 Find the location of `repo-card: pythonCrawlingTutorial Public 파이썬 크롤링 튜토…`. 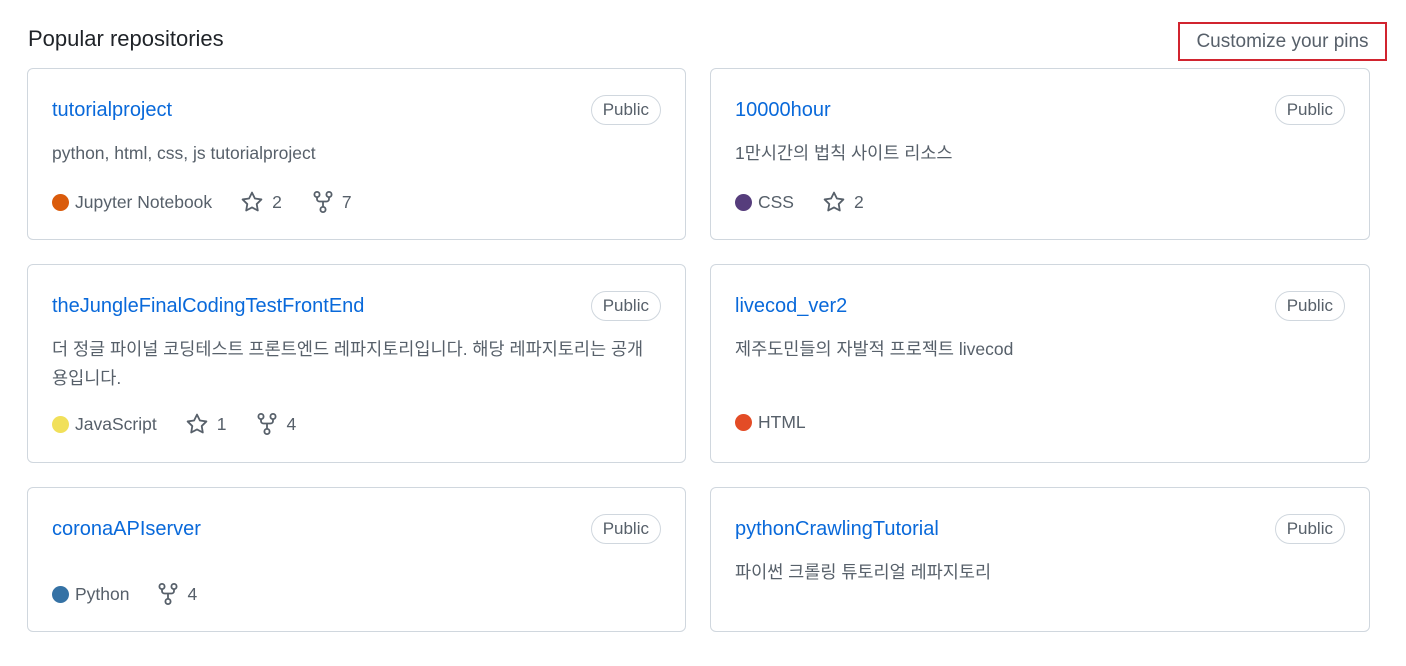

repo-card: pythonCrawlingTutorial Public 파이썬 크롤링 튜토… is located at coordinates (1040, 559).